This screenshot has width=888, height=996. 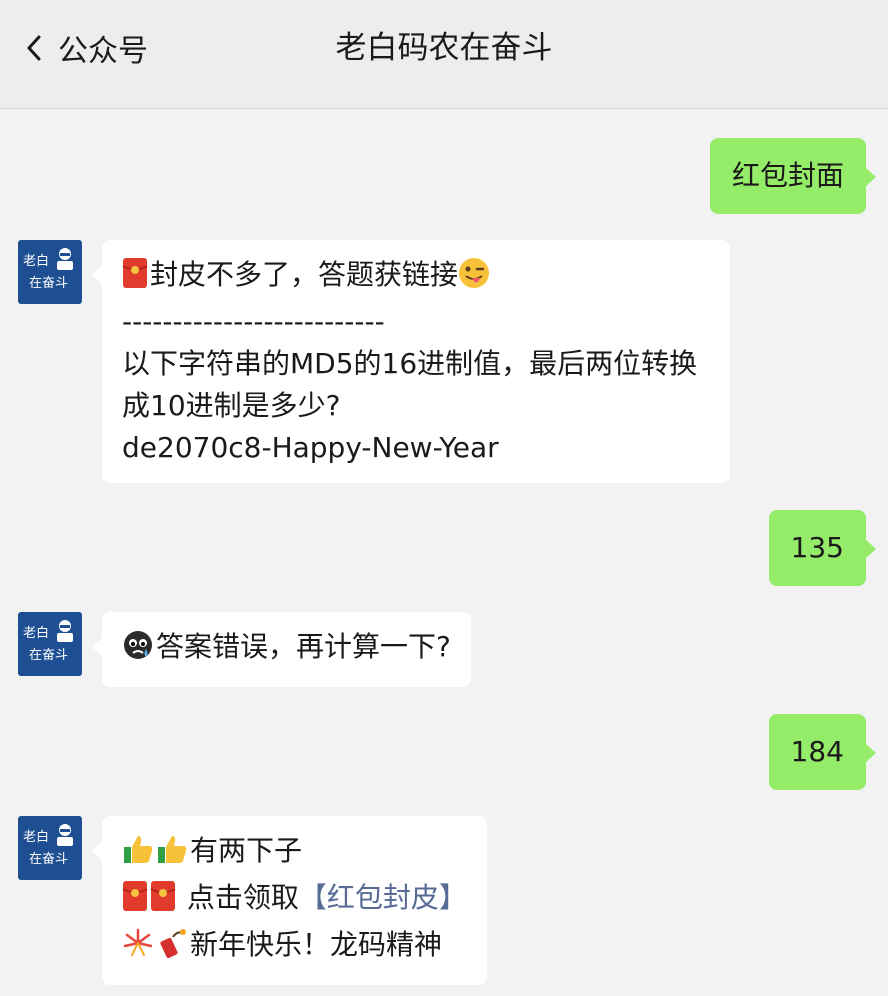 I want to click on message-bubble-sent: 红包封面, so click(x=793, y=176).